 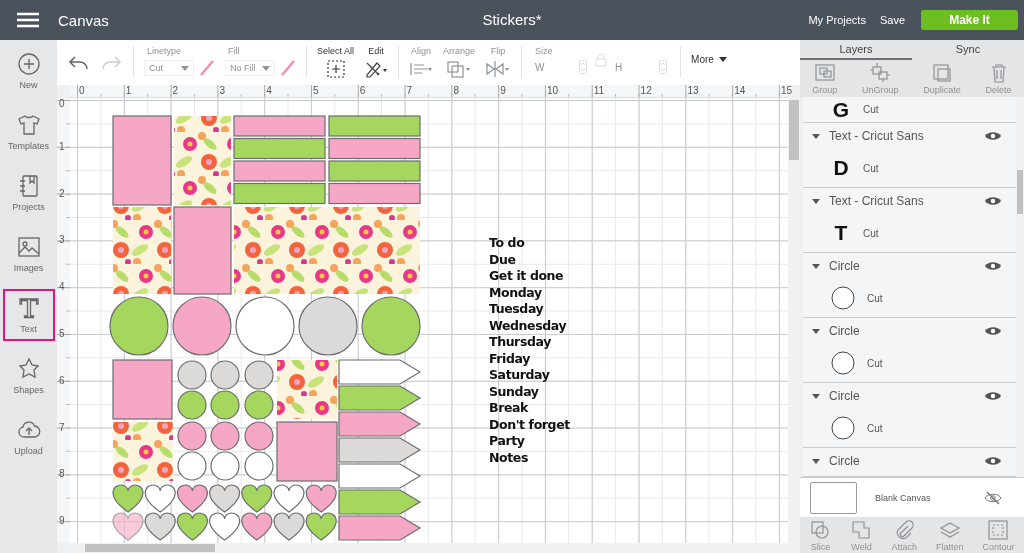 I want to click on canvas-text-line: Due, so click(x=503, y=259).